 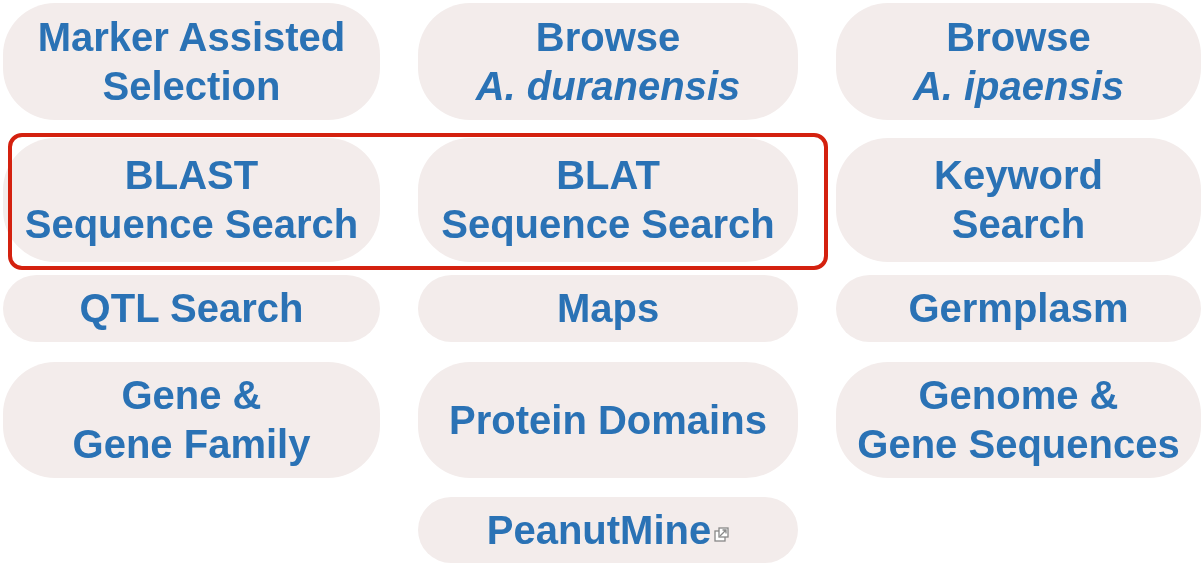 I want to click on tool-button: Gene & Gene Family, so click(x=191, y=420).